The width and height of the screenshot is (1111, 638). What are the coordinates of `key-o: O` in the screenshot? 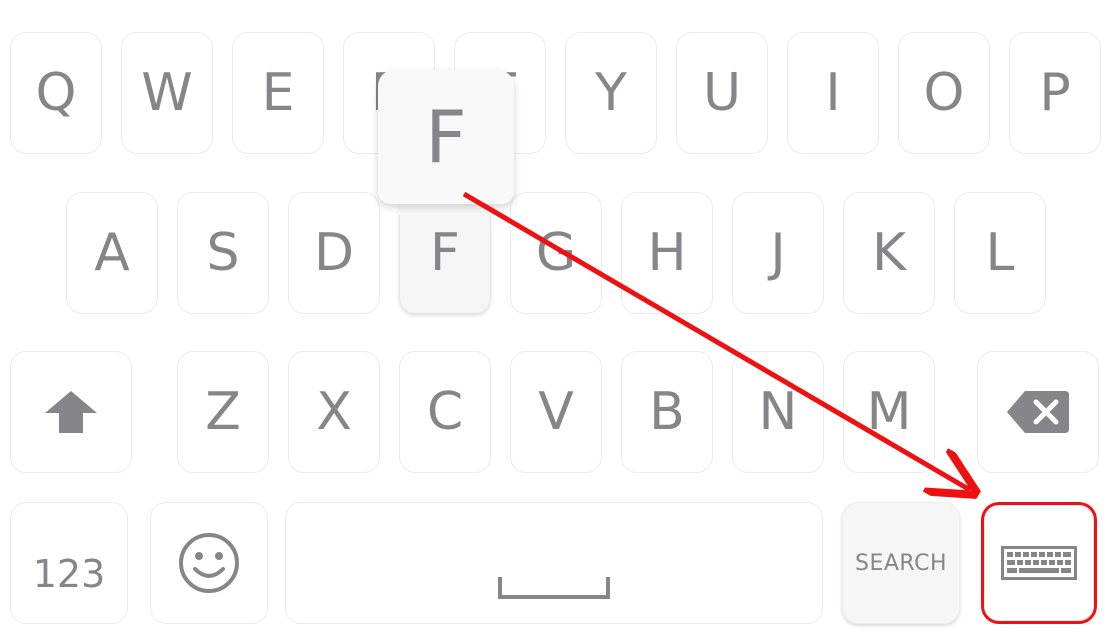 It's located at (944, 93).